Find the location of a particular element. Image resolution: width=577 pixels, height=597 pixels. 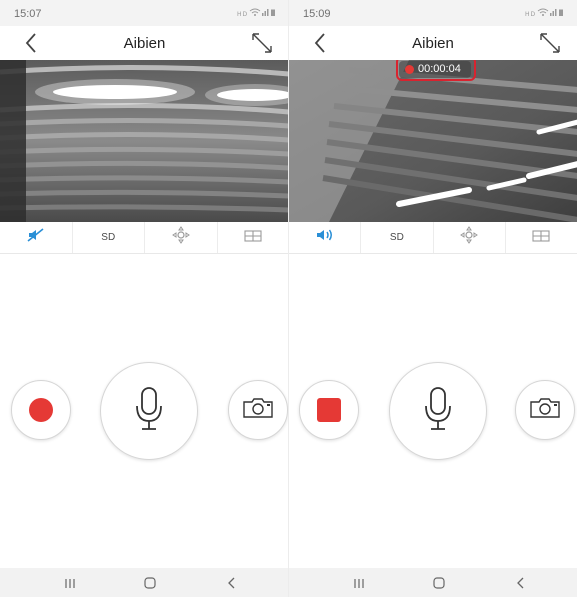

stop-square-icon is located at coordinates (329, 410).